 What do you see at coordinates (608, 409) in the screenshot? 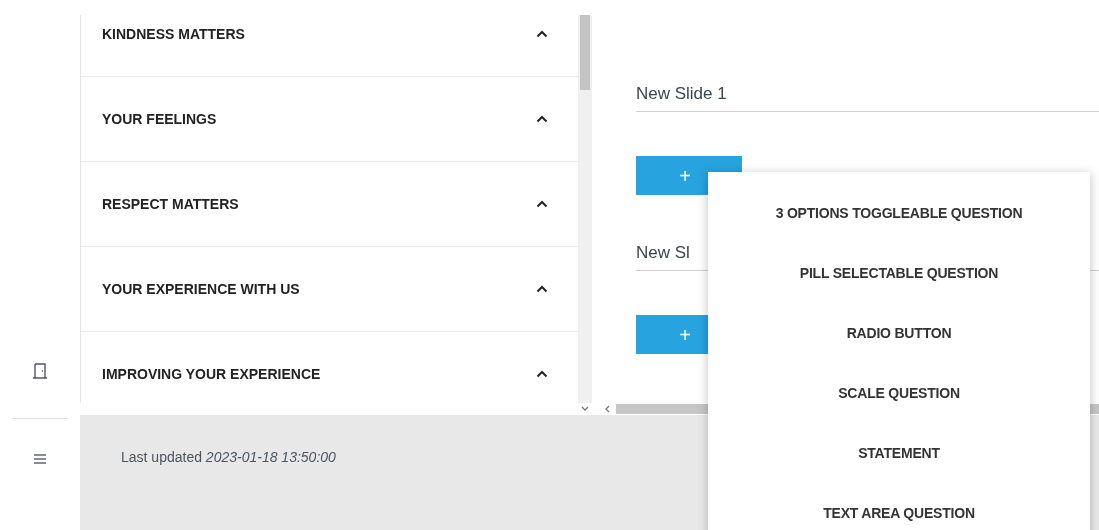
I see `chevron-left-icon` at bounding box center [608, 409].